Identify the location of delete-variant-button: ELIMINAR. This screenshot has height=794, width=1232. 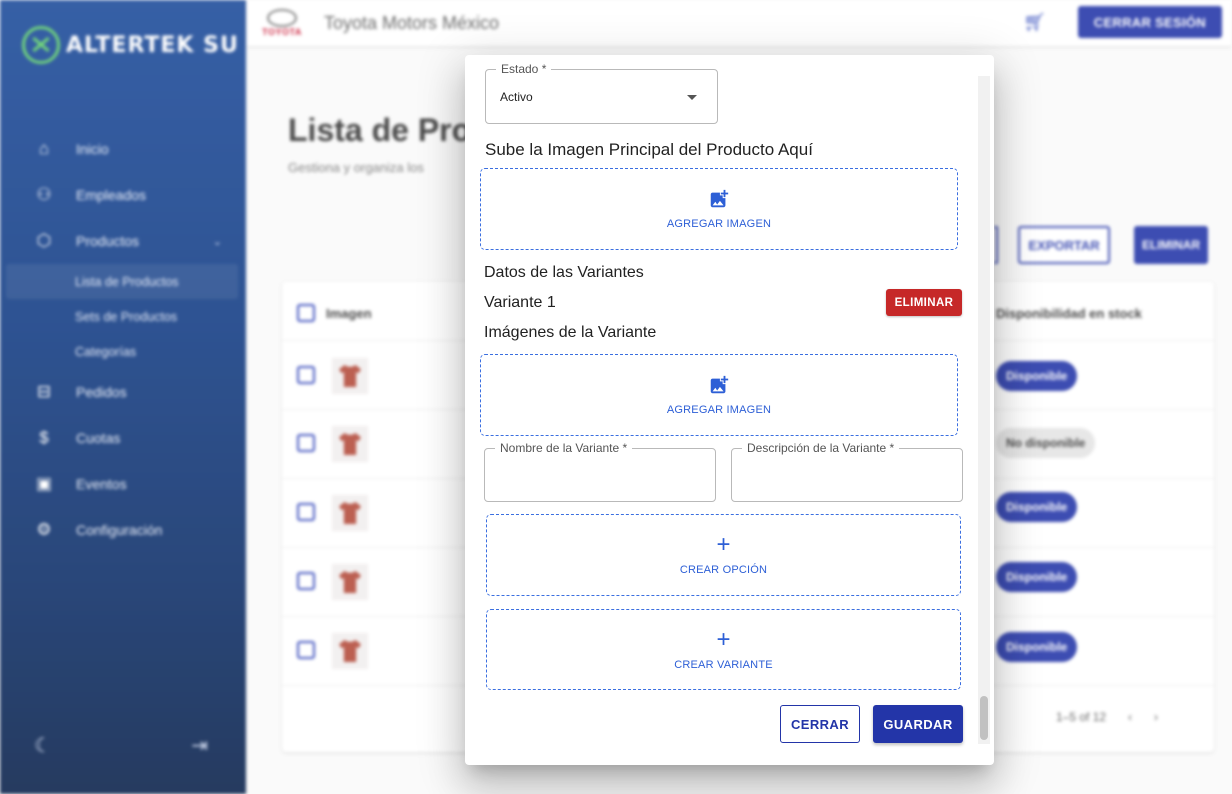
(924, 302).